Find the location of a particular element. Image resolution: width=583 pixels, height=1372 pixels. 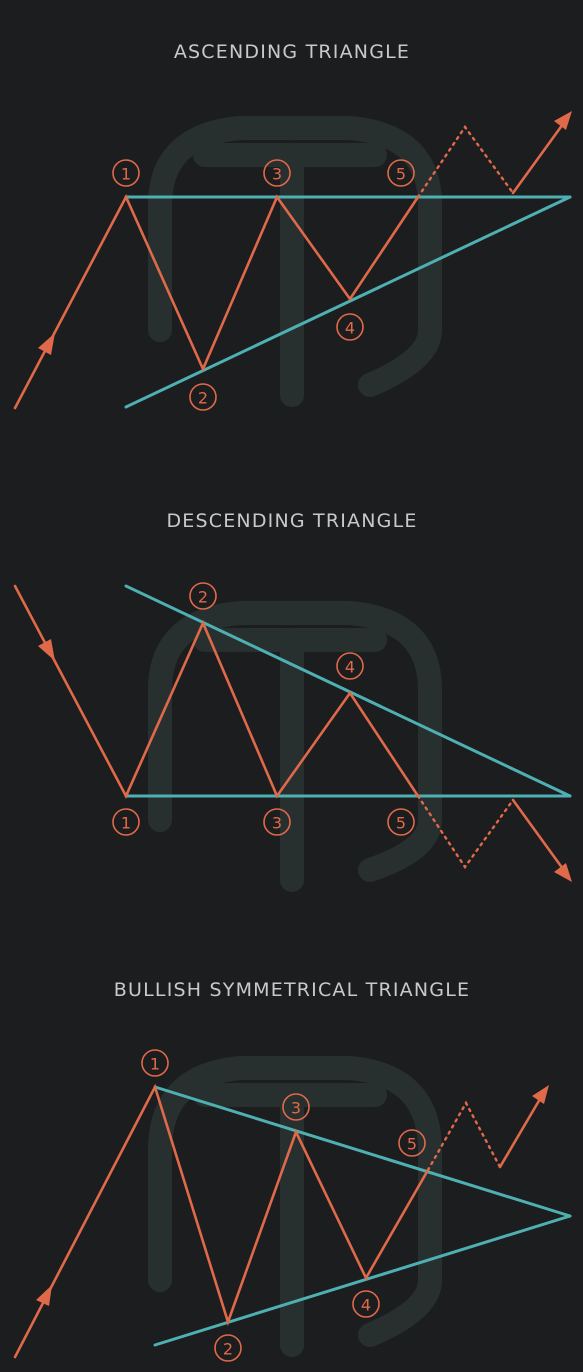

support-line is located at coordinates (348, 302).